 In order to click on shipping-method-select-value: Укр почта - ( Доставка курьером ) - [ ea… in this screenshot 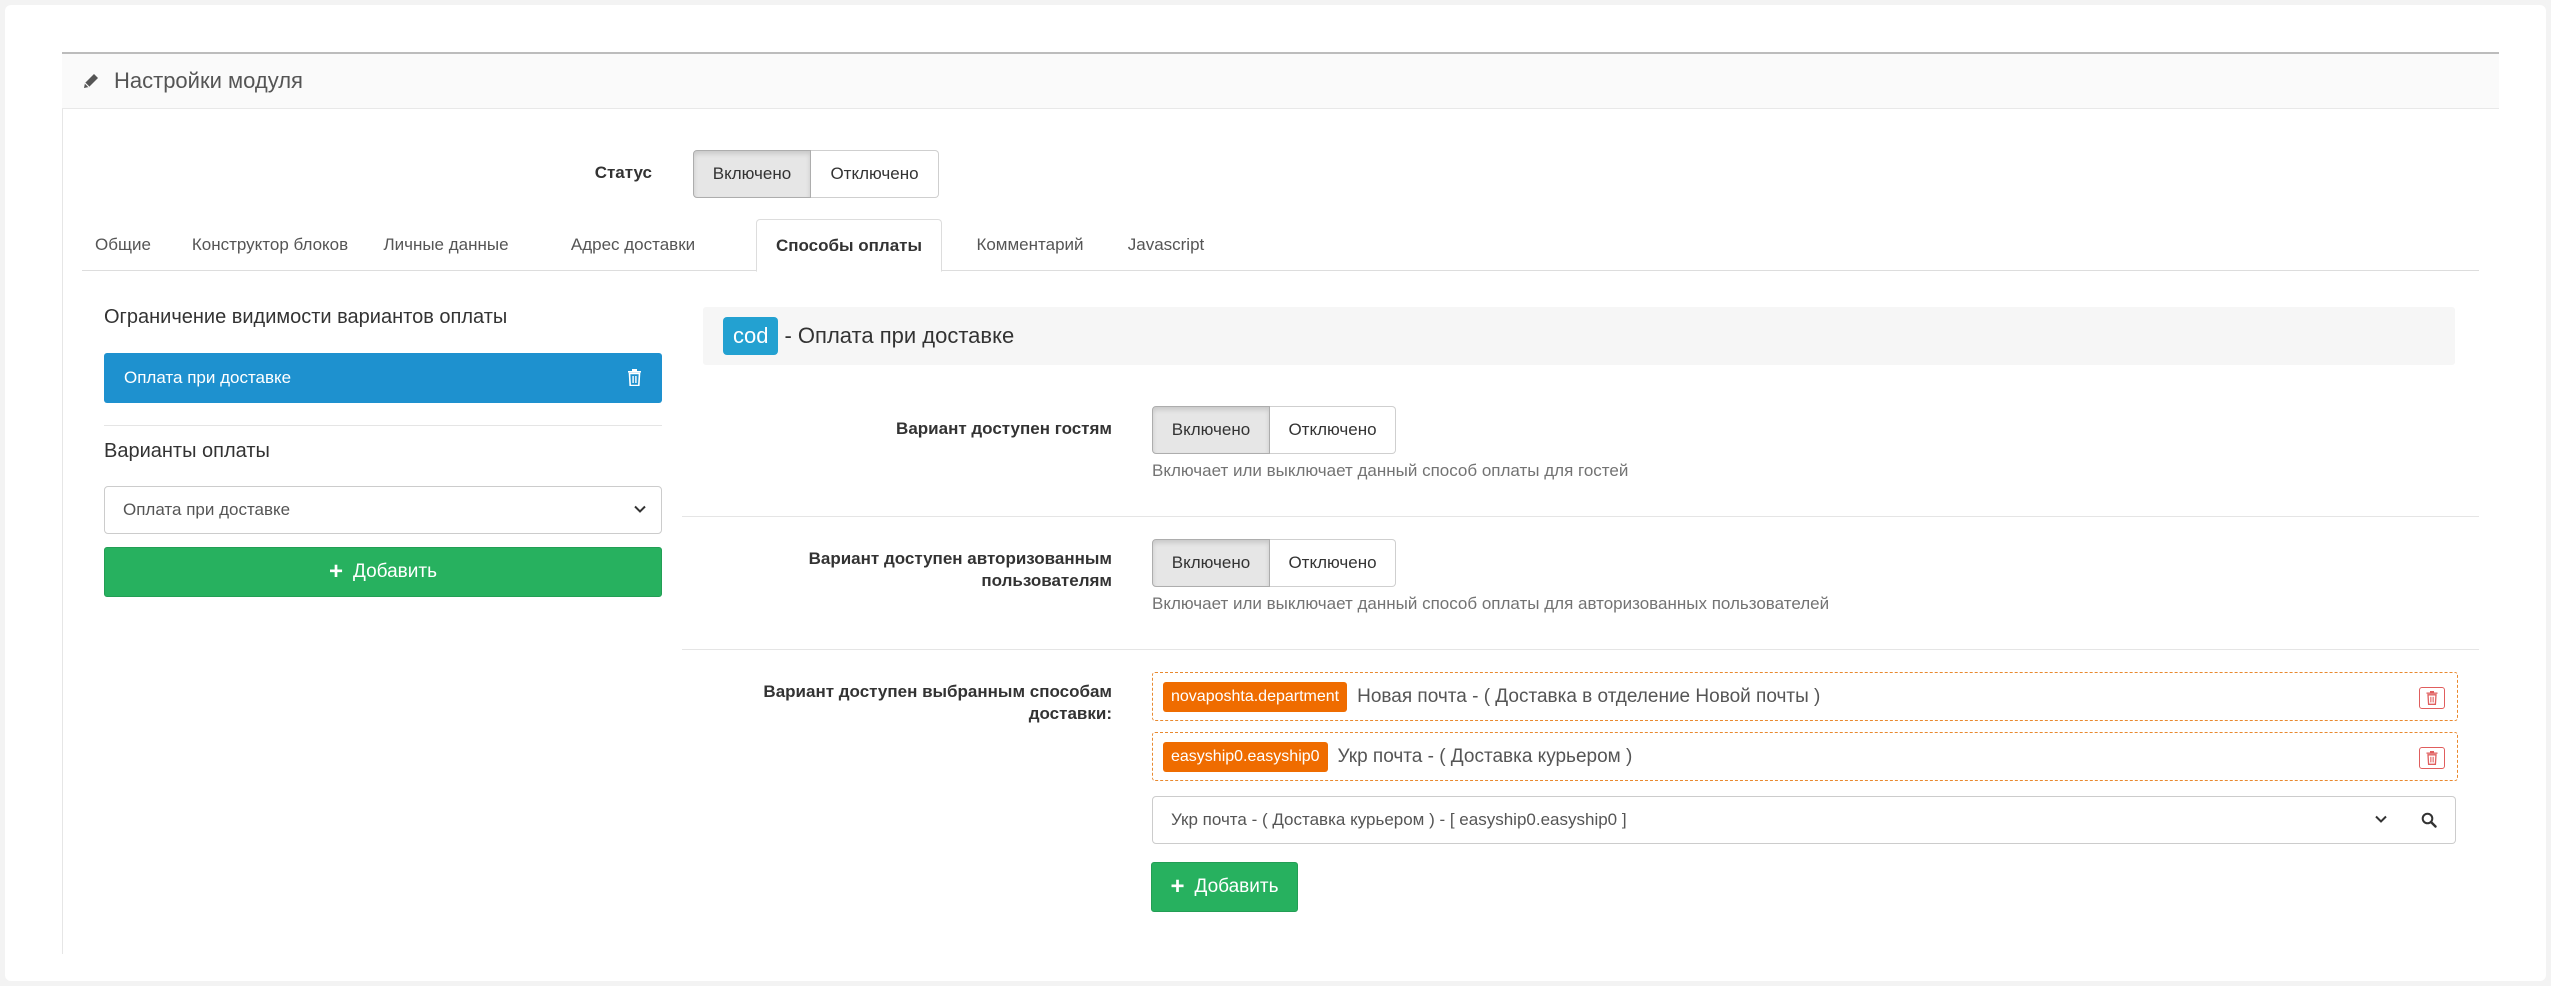, I will do `click(1399, 819)`.